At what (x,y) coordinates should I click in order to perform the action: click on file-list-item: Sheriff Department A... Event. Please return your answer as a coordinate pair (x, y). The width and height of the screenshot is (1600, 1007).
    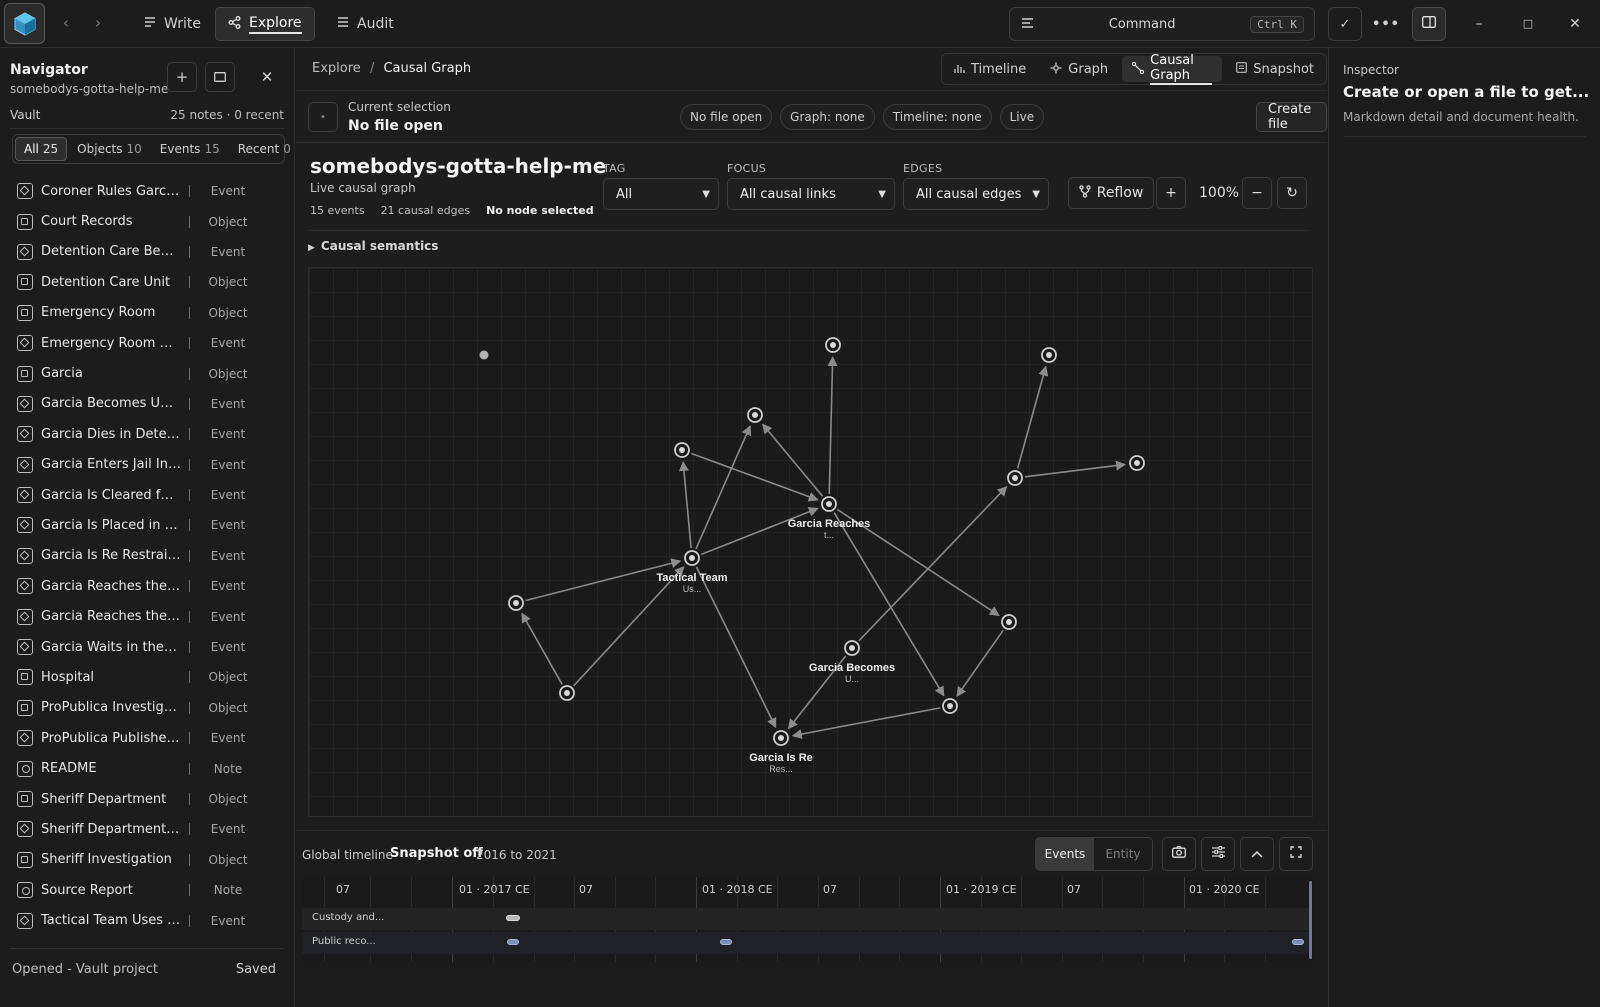
    Looking at the image, I should click on (146, 829).